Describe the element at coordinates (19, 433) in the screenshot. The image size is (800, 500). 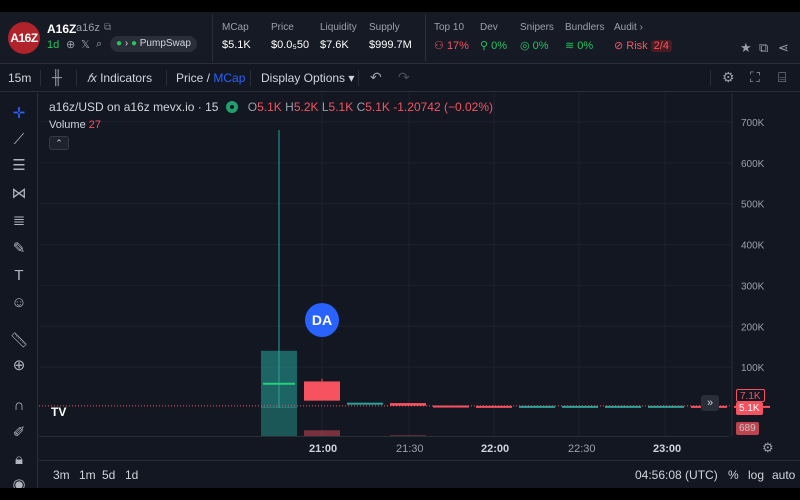
I see `lock-drawing-icon: ✐` at that location.